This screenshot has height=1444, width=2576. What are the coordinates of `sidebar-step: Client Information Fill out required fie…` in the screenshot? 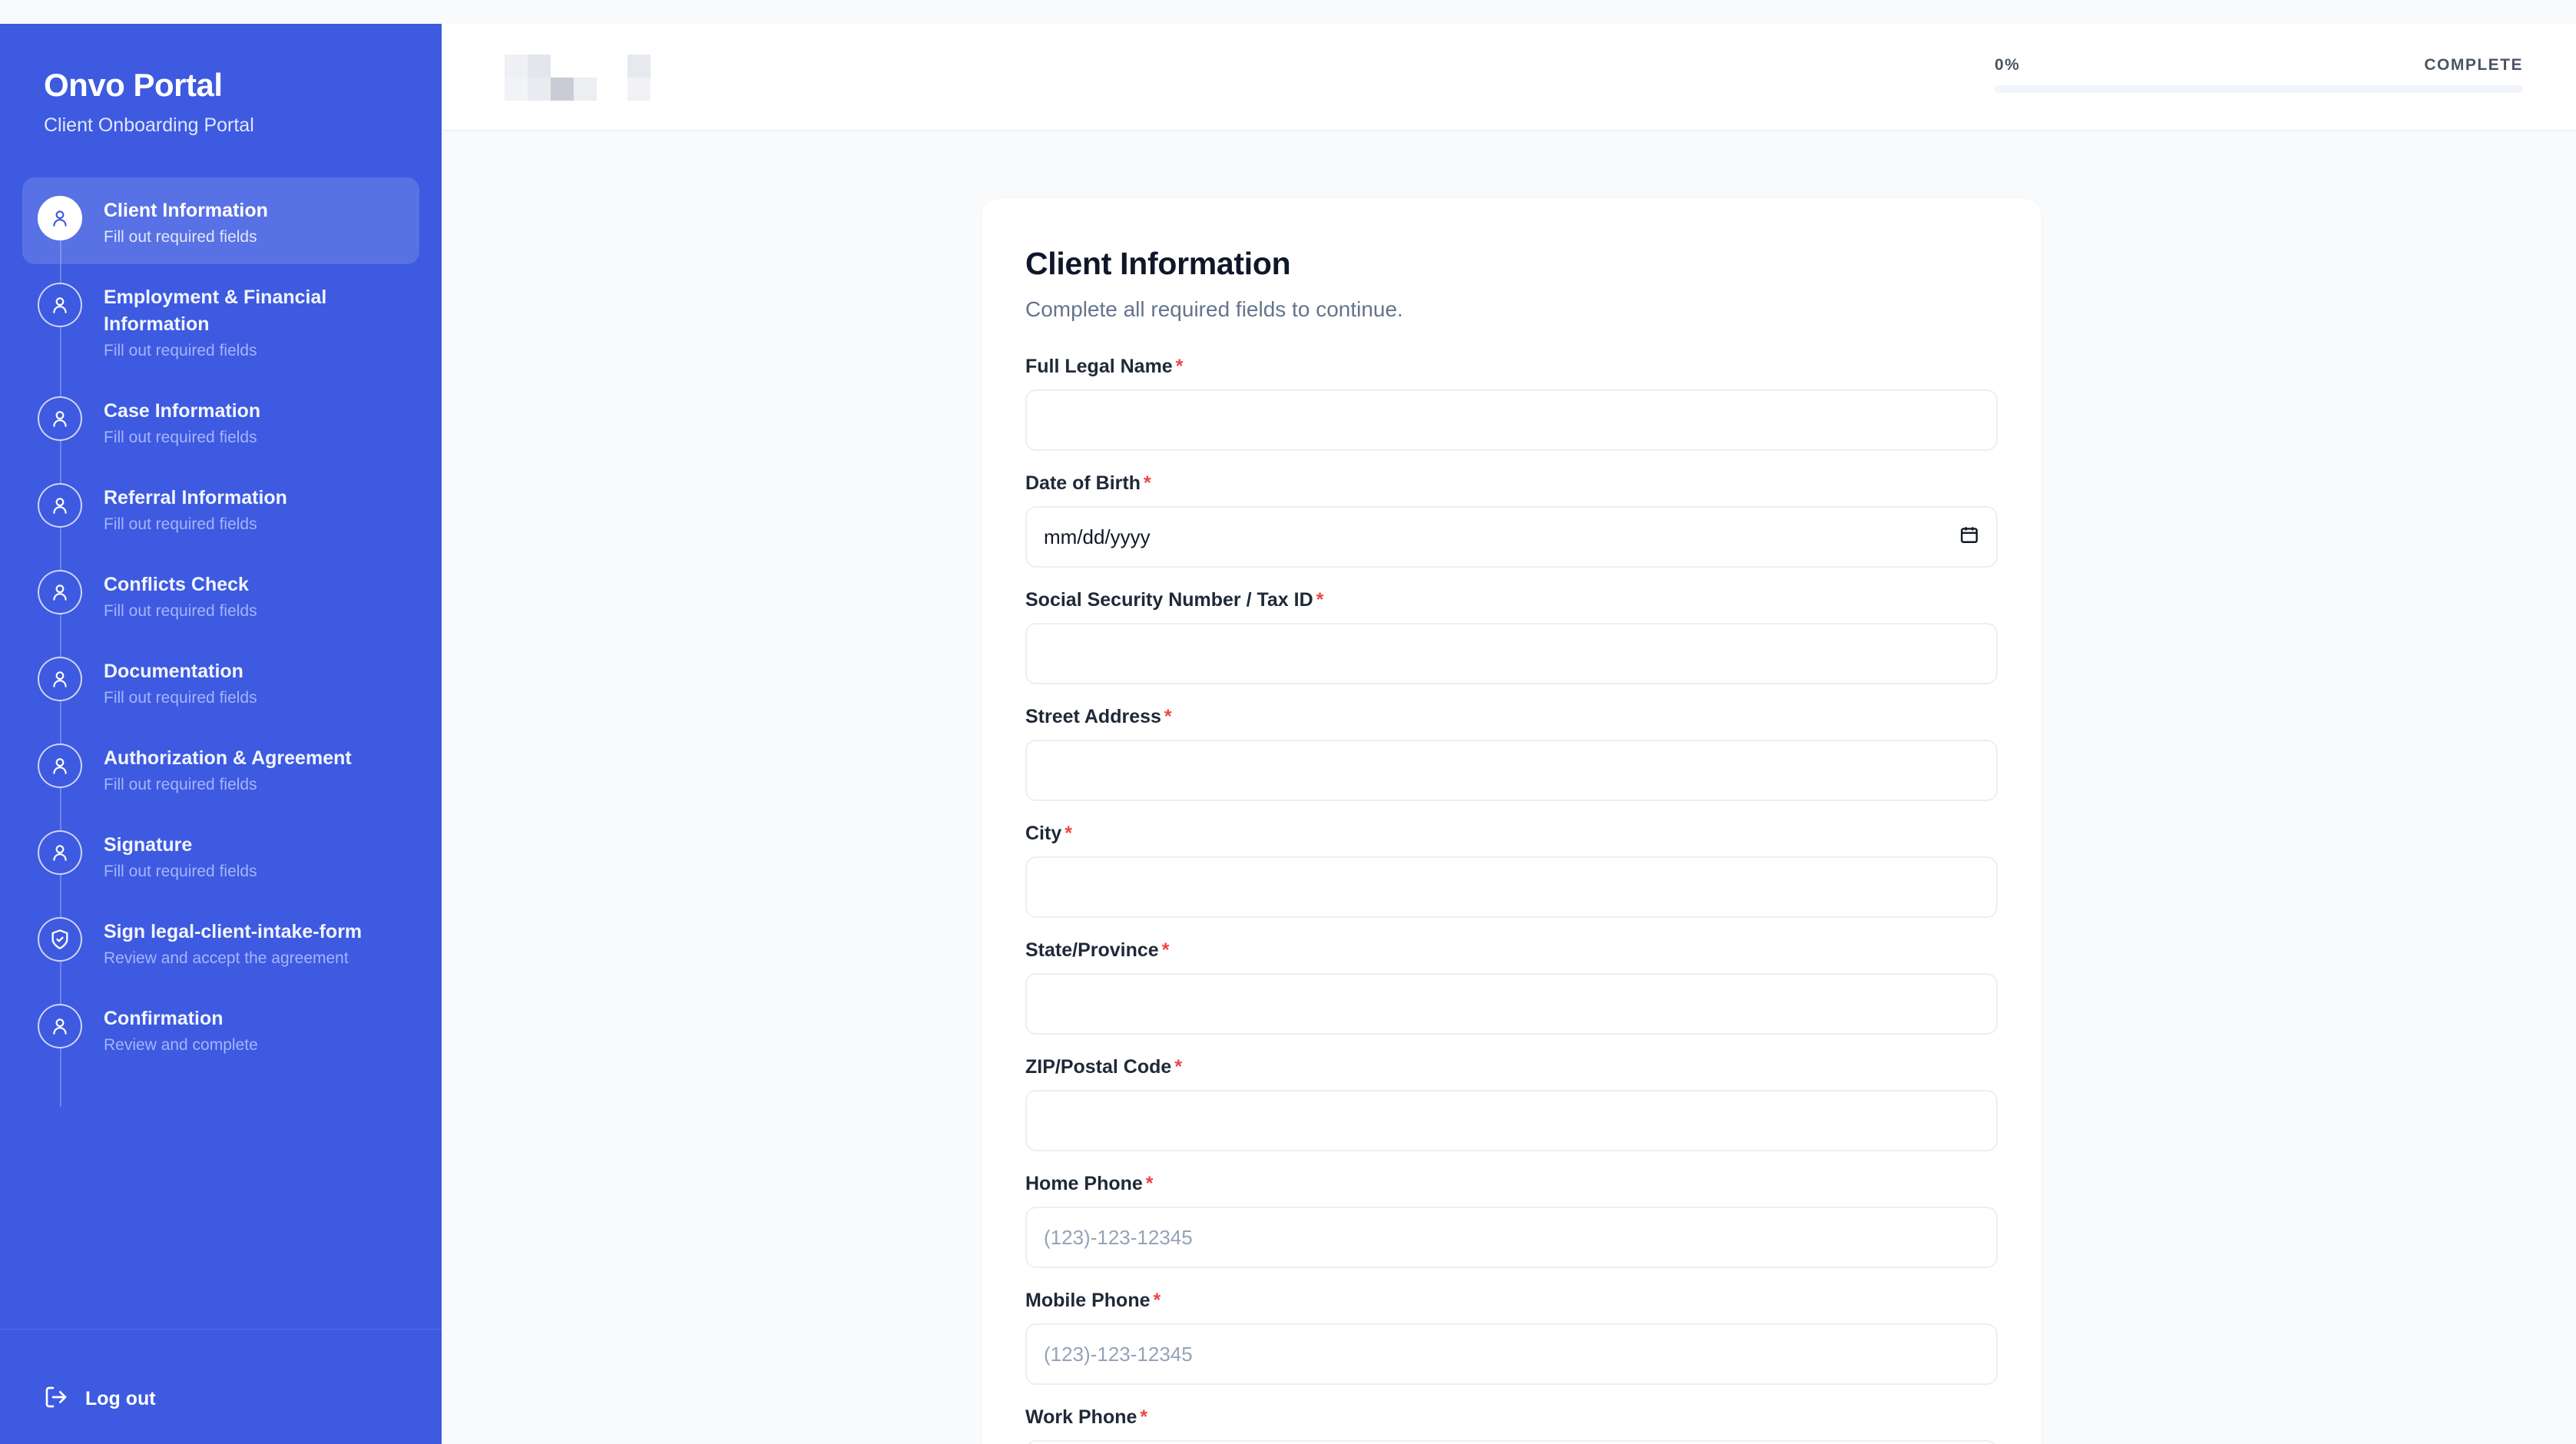 It's located at (220, 220).